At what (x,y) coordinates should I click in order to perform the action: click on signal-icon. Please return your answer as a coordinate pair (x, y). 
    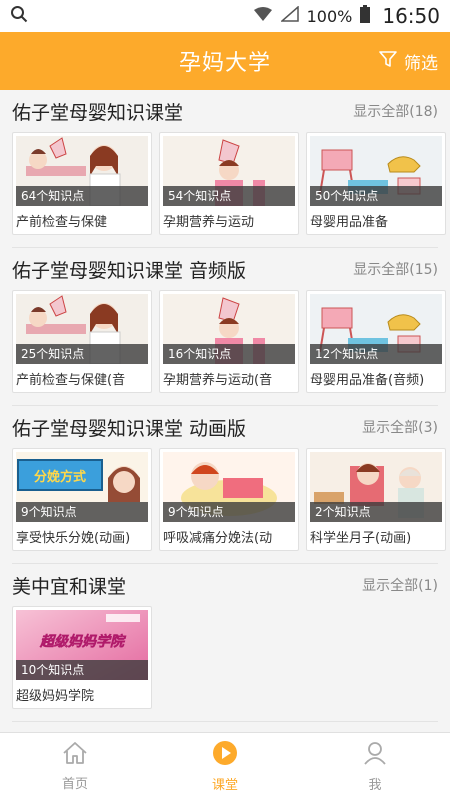
    Looking at the image, I should click on (289, 15).